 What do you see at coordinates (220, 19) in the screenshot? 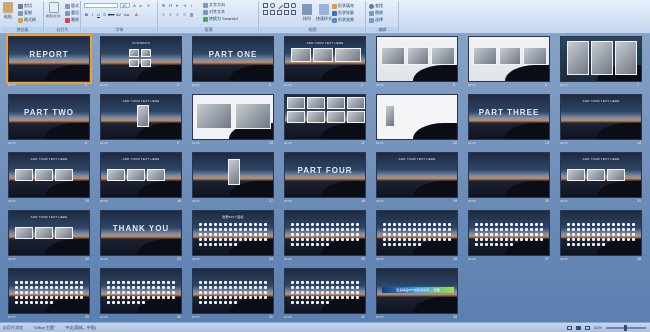
I see `convert-smartart-button: 转换为 SmartArt` at bounding box center [220, 19].